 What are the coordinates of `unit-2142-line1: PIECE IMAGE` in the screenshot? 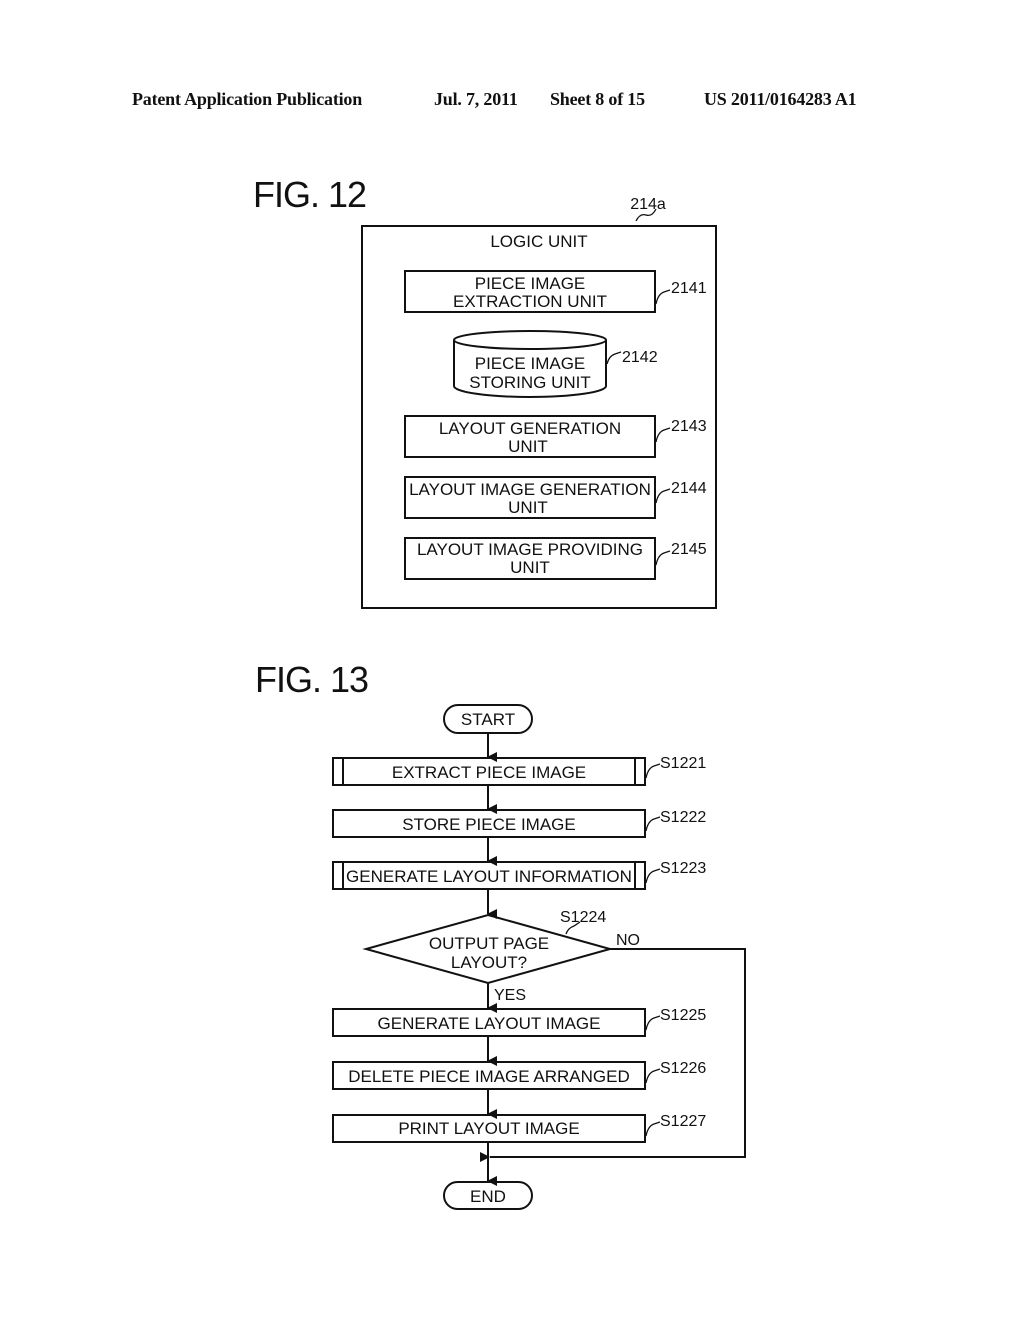 It's located at (530, 363).